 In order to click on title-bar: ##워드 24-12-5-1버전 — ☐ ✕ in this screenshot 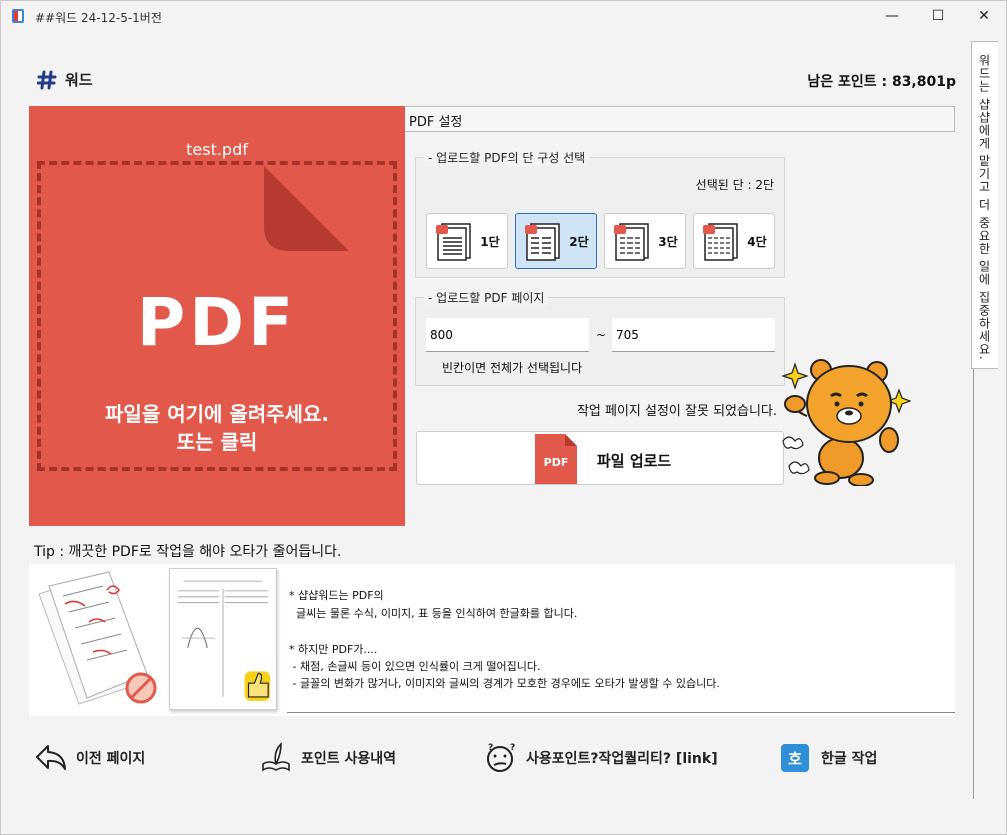, I will do `click(503, 16)`.